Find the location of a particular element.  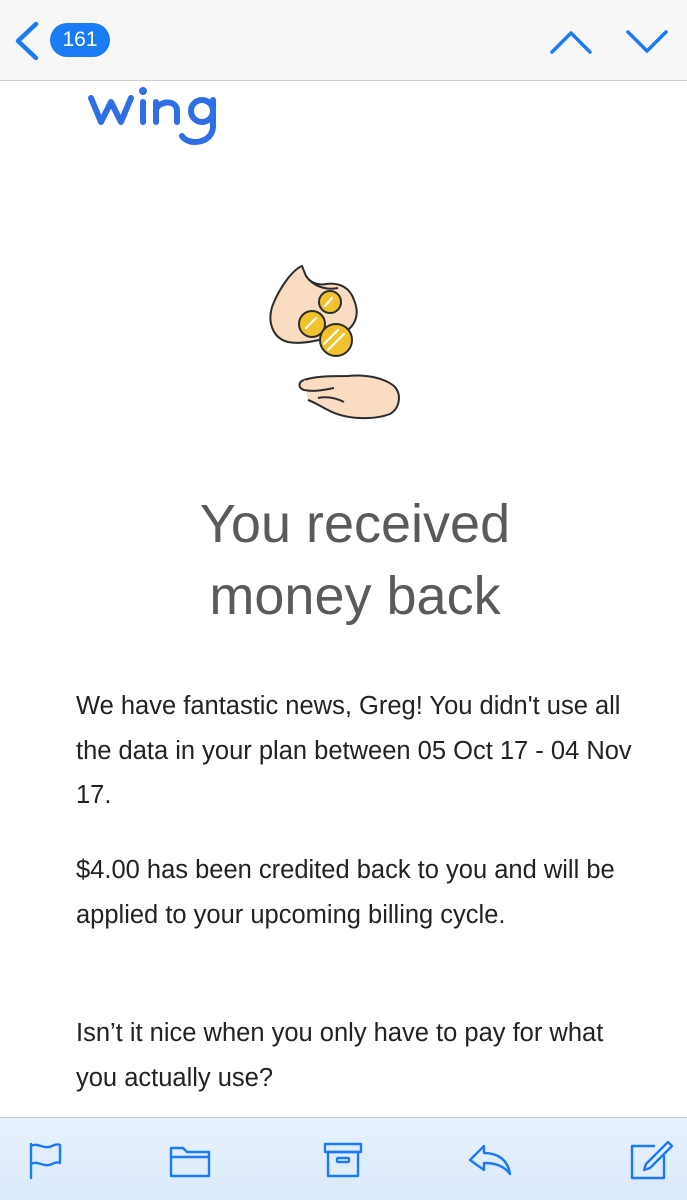

chevron-up-icon is located at coordinates (571, 42).